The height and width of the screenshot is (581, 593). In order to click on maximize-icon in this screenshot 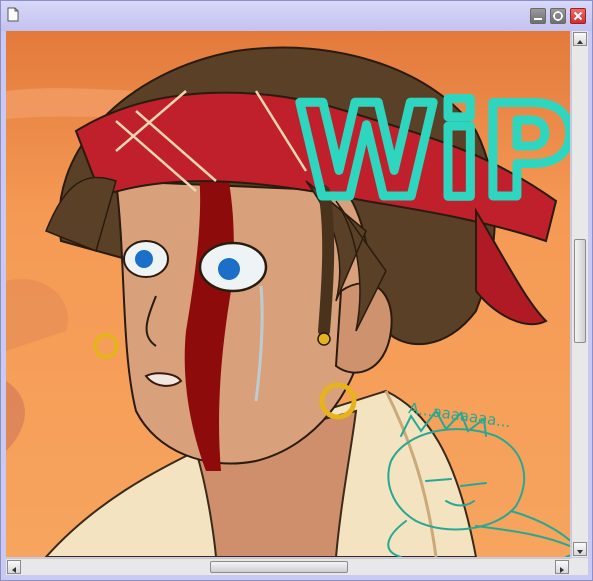, I will do `click(558, 16)`.